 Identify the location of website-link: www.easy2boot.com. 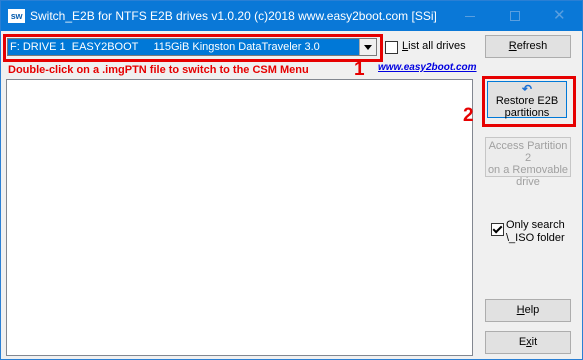
(427, 67).